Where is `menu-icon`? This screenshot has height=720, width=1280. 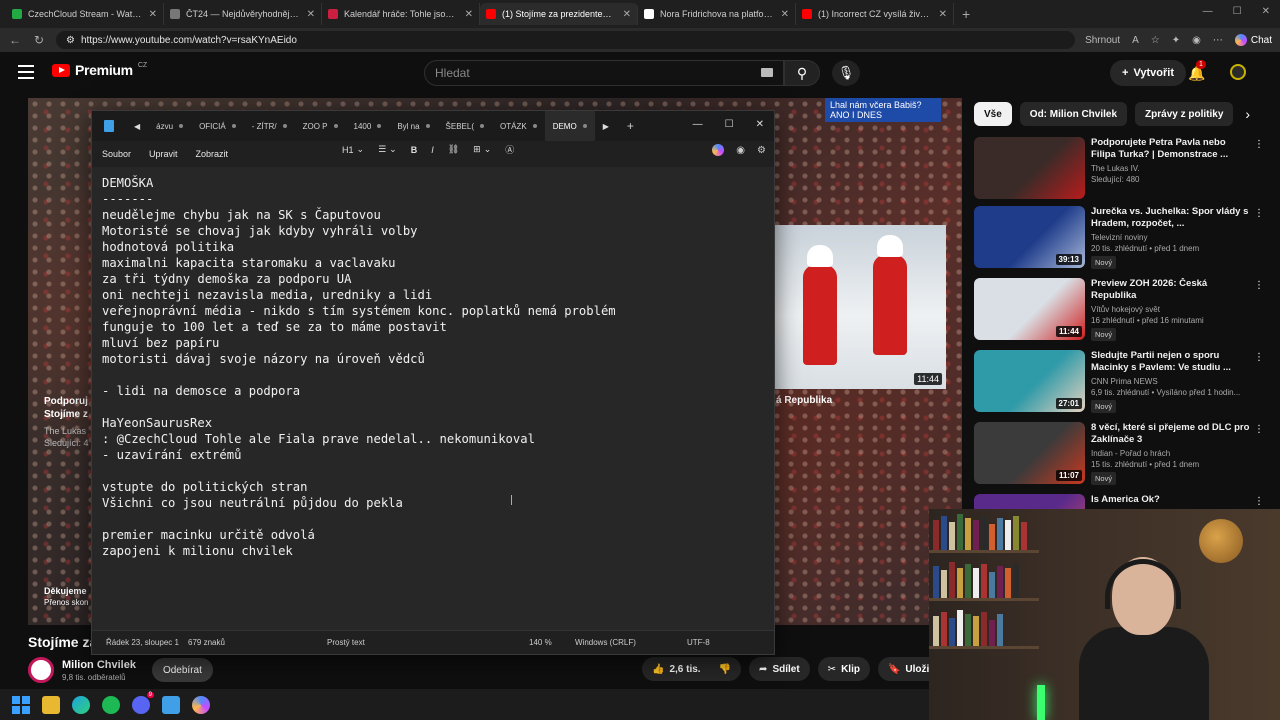
menu-icon is located at coordinates (26, 72).